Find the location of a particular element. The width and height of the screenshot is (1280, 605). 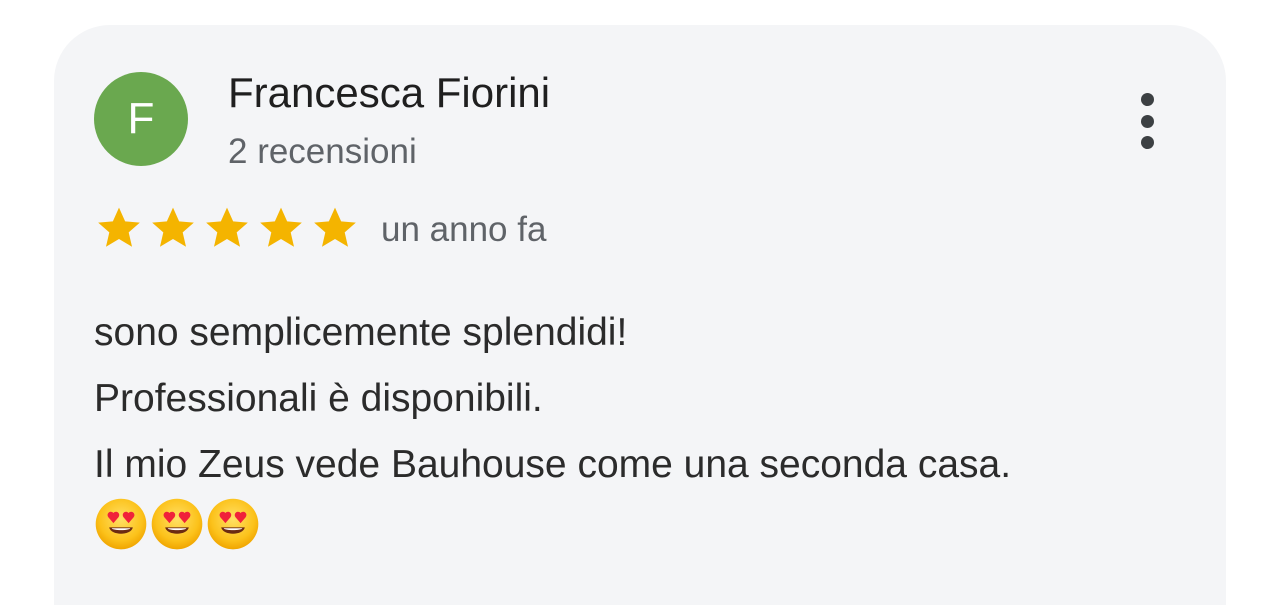

avatar: F is located at coordinates (141, 119).